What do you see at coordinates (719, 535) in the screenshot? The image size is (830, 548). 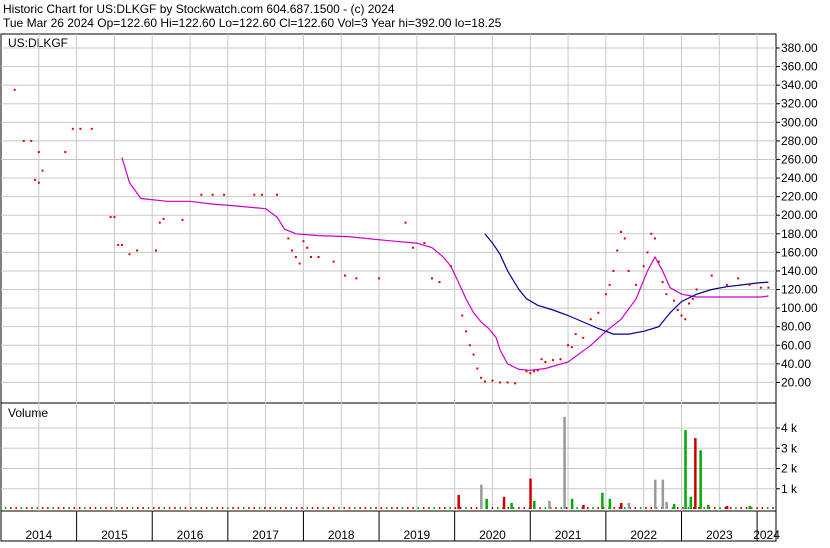 I see `year-label: 2023` at bounding box center [719, 535].